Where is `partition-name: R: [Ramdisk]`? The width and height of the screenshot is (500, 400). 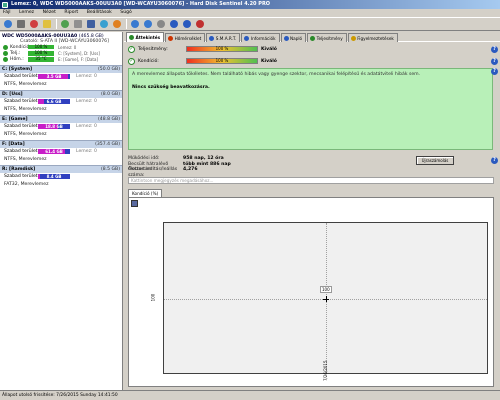 partition-name: R: [Ramdisk] is located at coordinates (19, 169).